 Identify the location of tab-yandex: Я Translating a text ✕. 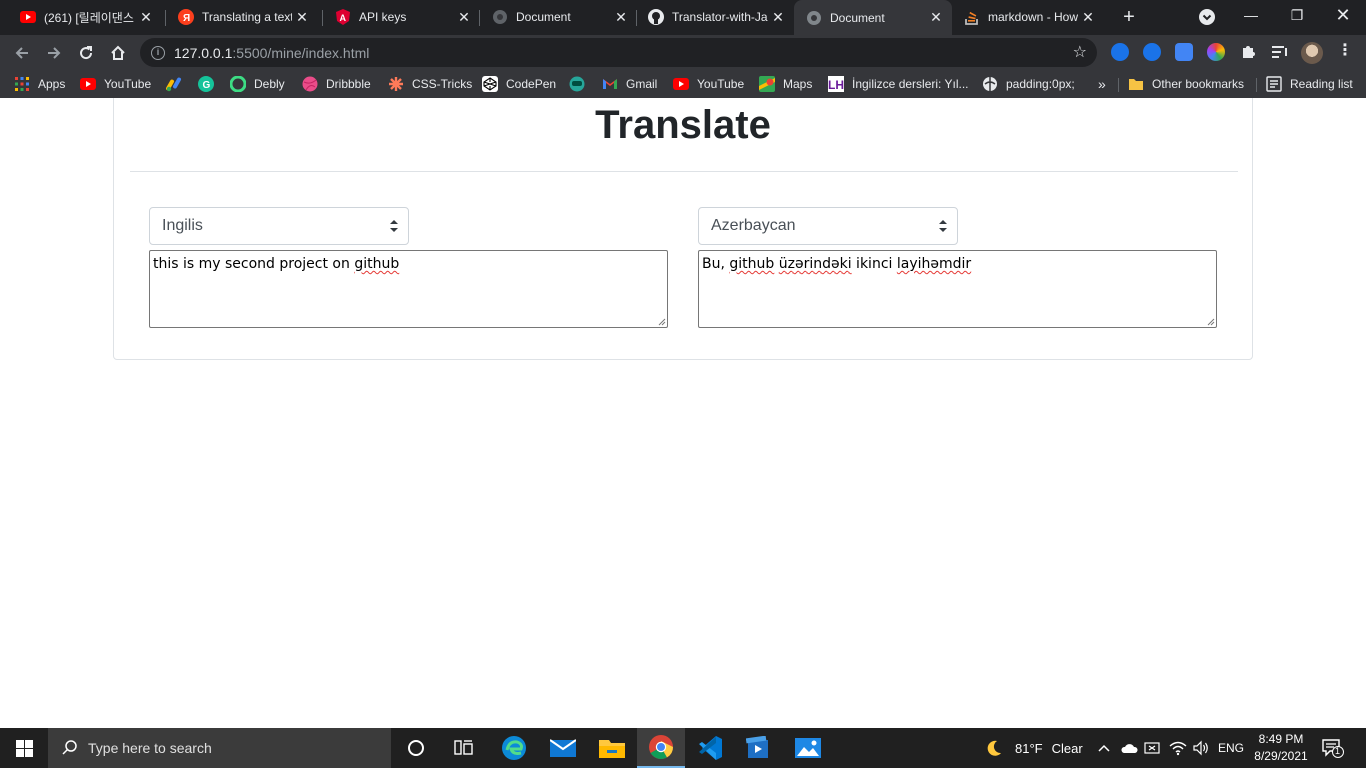
(238, 17).